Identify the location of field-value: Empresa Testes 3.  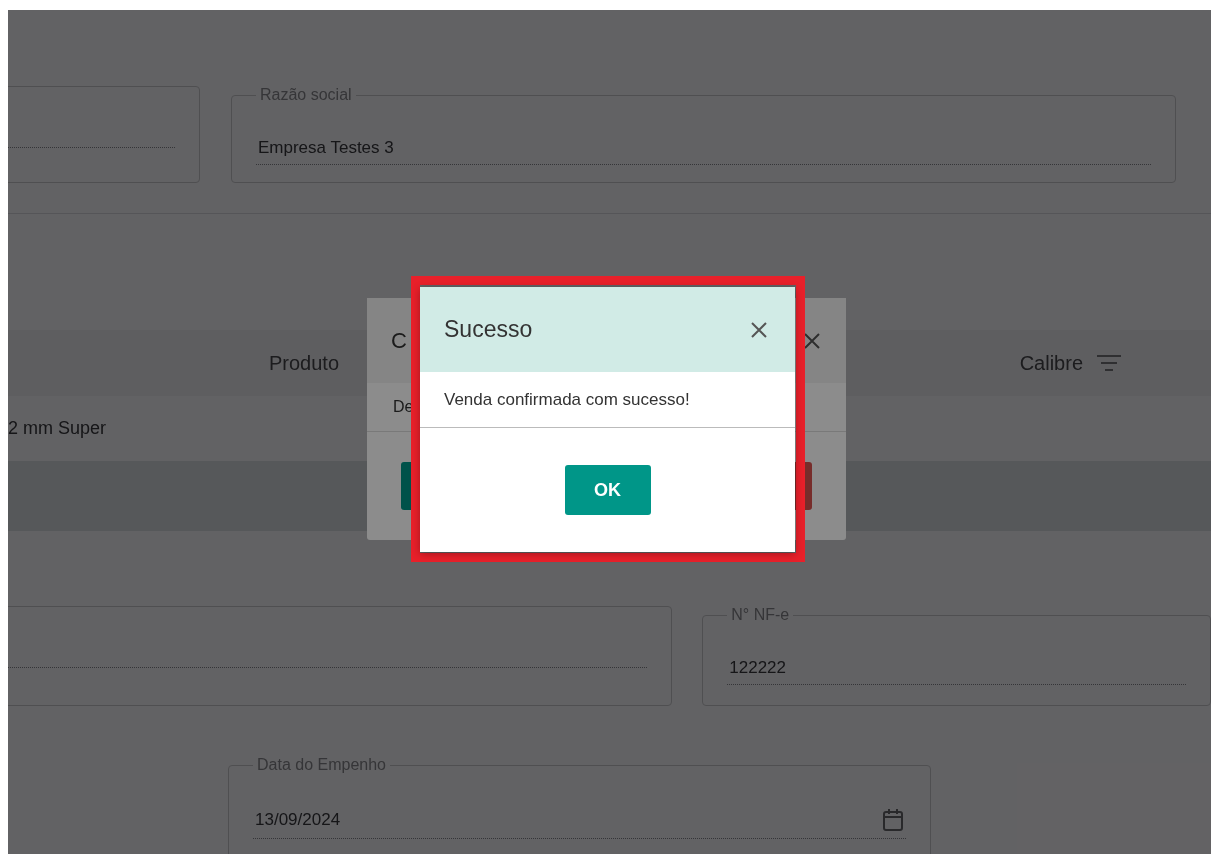
(326, 148).